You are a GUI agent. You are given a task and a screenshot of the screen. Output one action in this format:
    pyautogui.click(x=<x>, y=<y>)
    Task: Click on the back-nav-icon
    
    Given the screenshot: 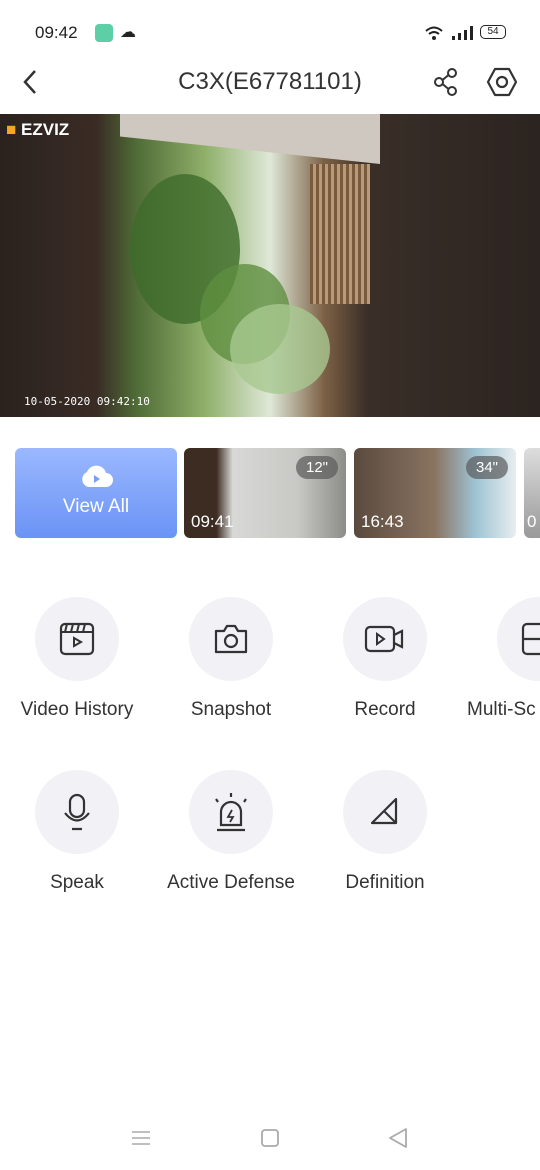 What is the action you would take?
    pyautogui.click(x=398, y=1138)
    